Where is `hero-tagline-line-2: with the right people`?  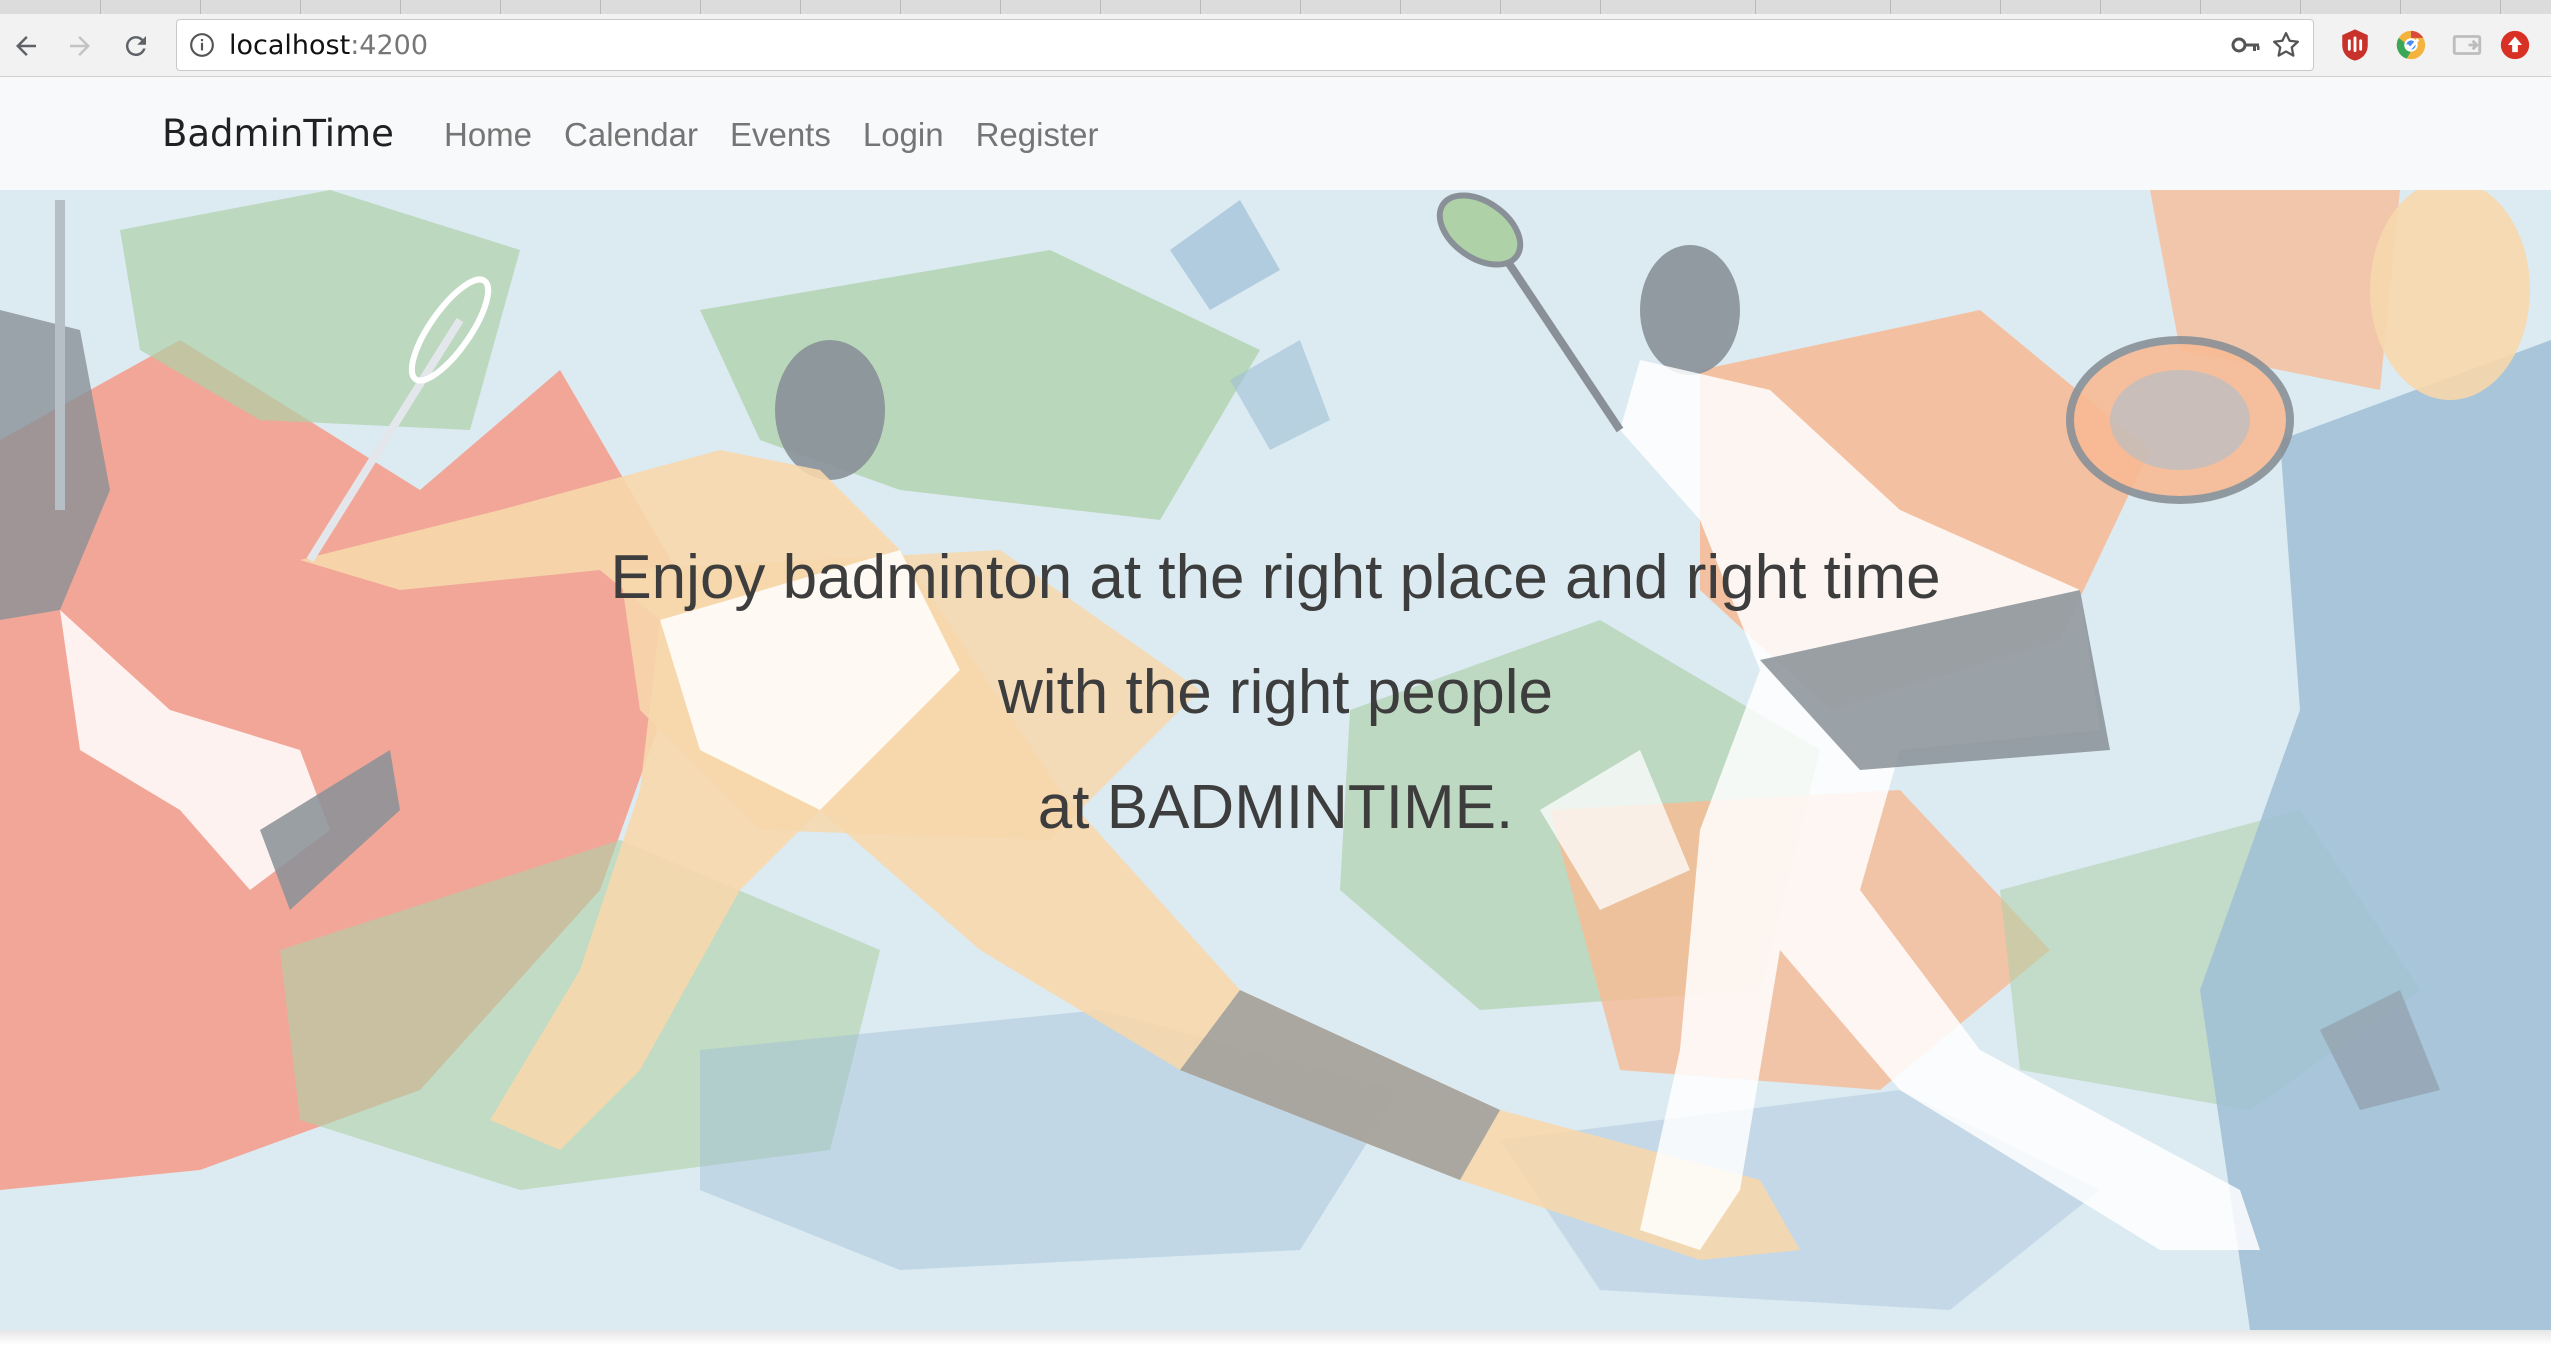
hero-tagline-line-2: with the right people is located at coordinates (1275, 692).